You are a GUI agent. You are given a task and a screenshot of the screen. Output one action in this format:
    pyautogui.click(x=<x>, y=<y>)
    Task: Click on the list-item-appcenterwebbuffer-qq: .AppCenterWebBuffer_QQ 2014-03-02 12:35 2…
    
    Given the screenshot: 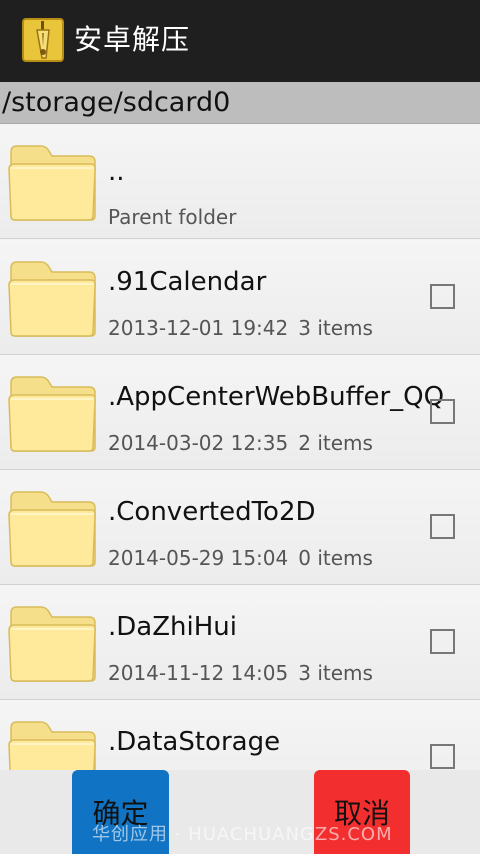 What is the action you would take?
    pyautogui.click(x=240, y=412)
    